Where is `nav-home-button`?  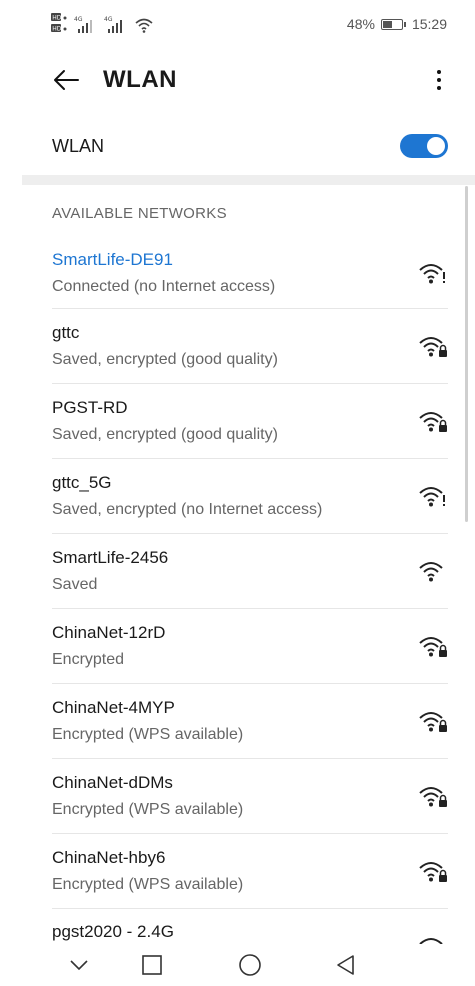 nav-home-button is located at coordinates (250, 965).